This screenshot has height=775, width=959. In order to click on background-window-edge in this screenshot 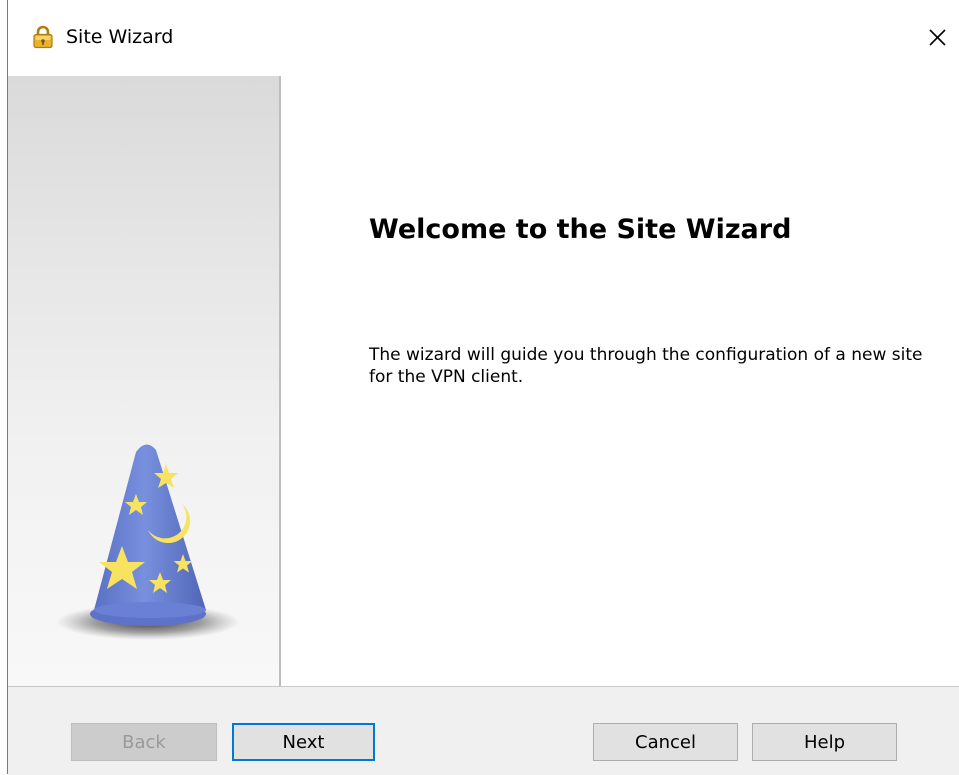, I will do `click(4, 387)`.